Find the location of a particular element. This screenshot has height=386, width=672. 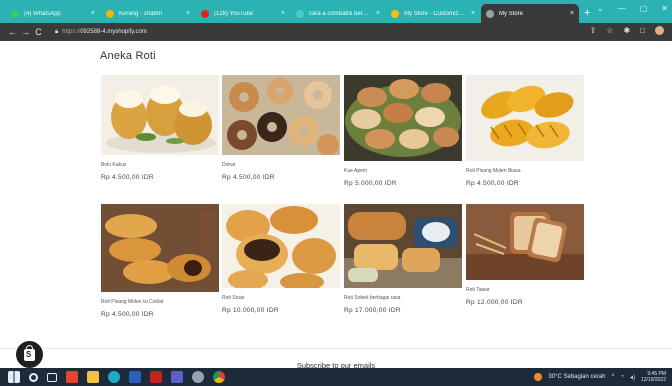

product-name: Kue Apem is located at coordinates (403, 171).